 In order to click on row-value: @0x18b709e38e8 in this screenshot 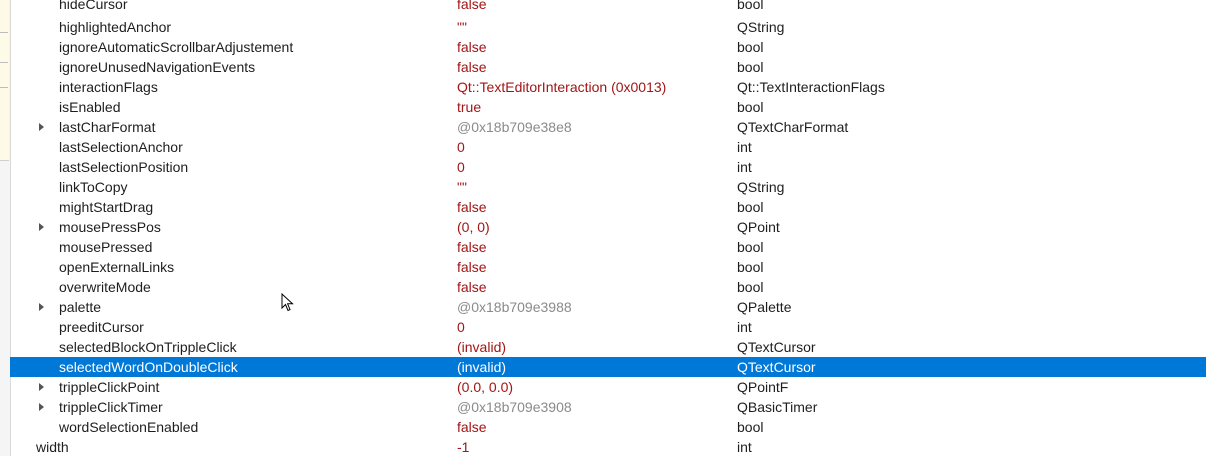, I will do `click(514, 127)`.